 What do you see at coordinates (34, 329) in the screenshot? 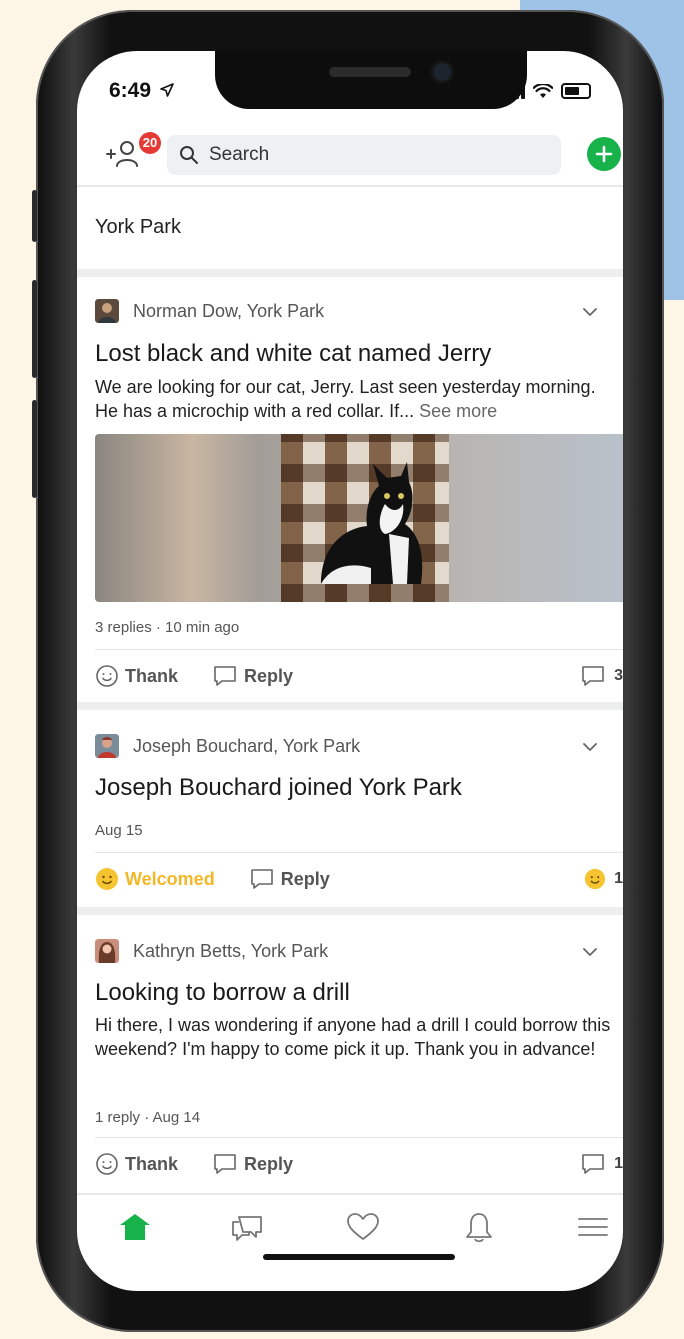
I see `volume-up-button` at bounding box center [34, 329].